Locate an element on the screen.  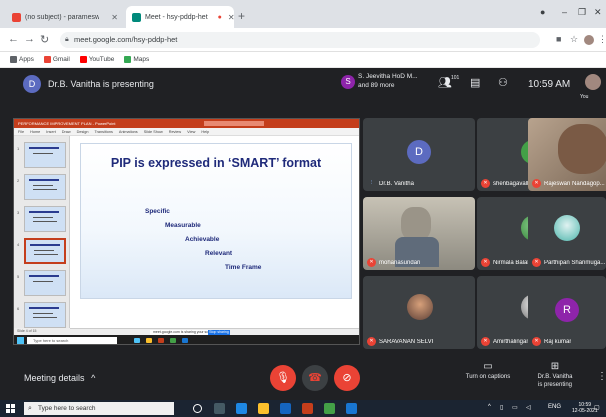
tab-meet: Meet - hsy-pddp-het ● ✕ is located at coordinates (180, 17).